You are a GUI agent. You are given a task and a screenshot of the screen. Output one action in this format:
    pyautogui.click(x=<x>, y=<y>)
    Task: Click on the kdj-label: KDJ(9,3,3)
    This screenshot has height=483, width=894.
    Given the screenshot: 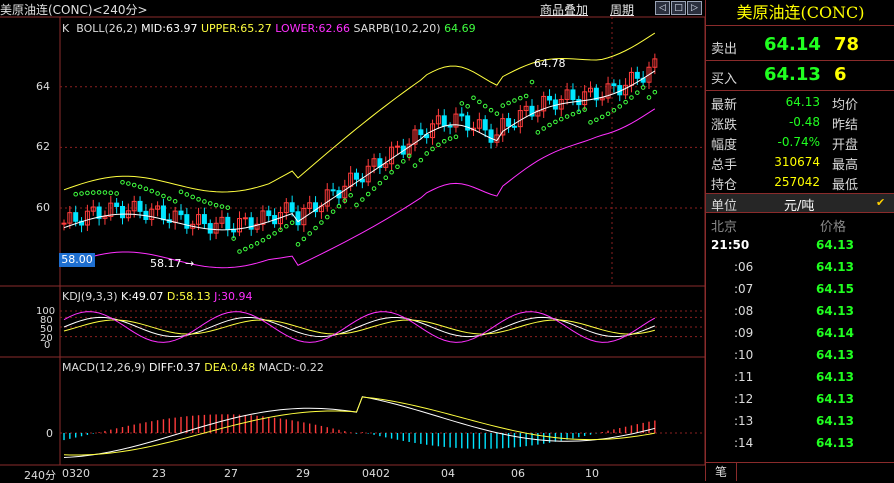 What is the action you would take?
    pyautogui.click(x=90, y=296)
    